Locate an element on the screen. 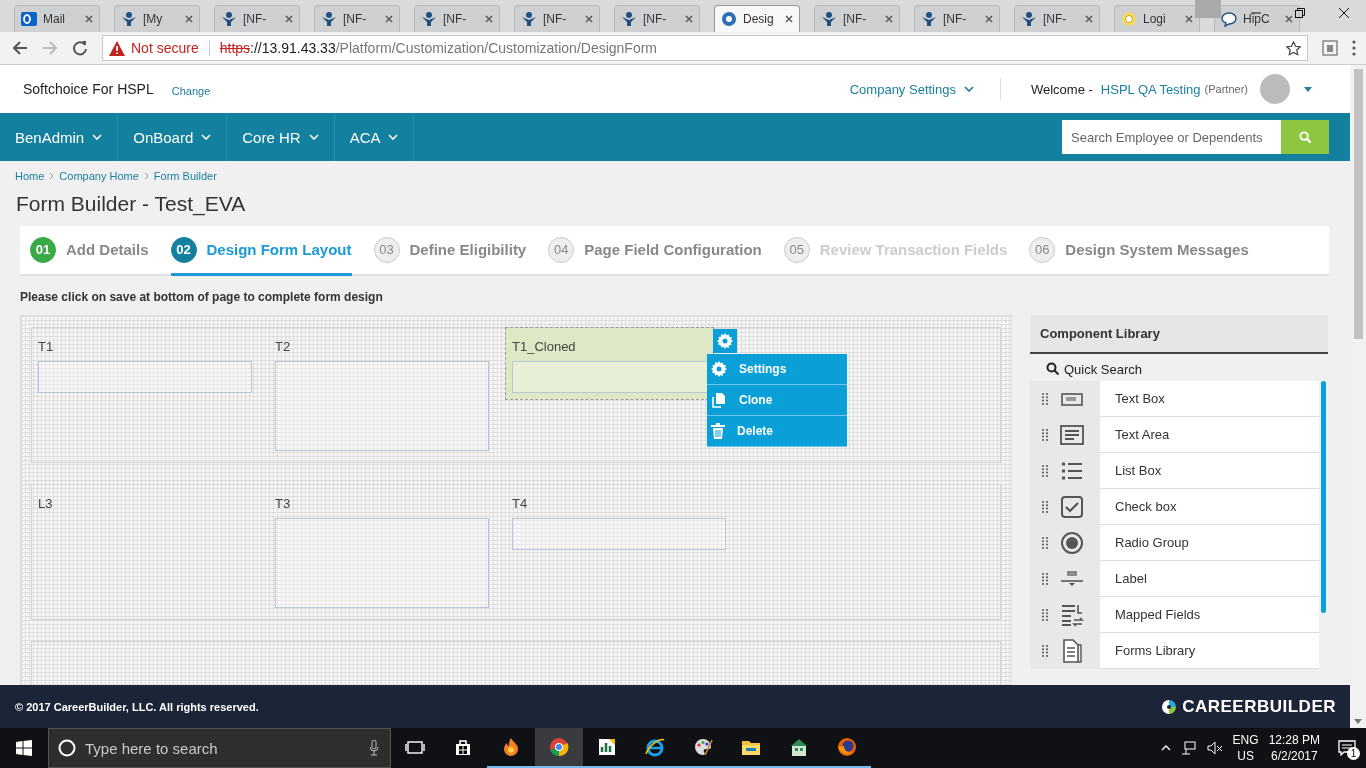 Image resolution: width=1366 pixels, height=768 pixels. welcome-text: Welcome - is located at coordinates (1061, 89).